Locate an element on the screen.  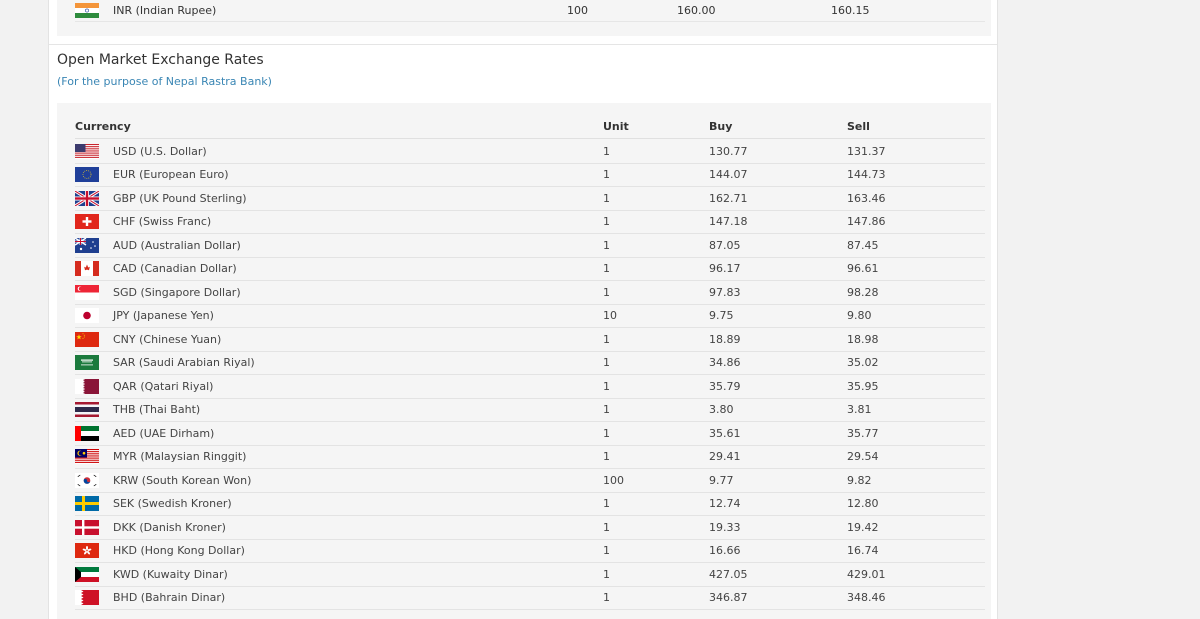
flag-ae-icon is located at coordinates (87, 433).